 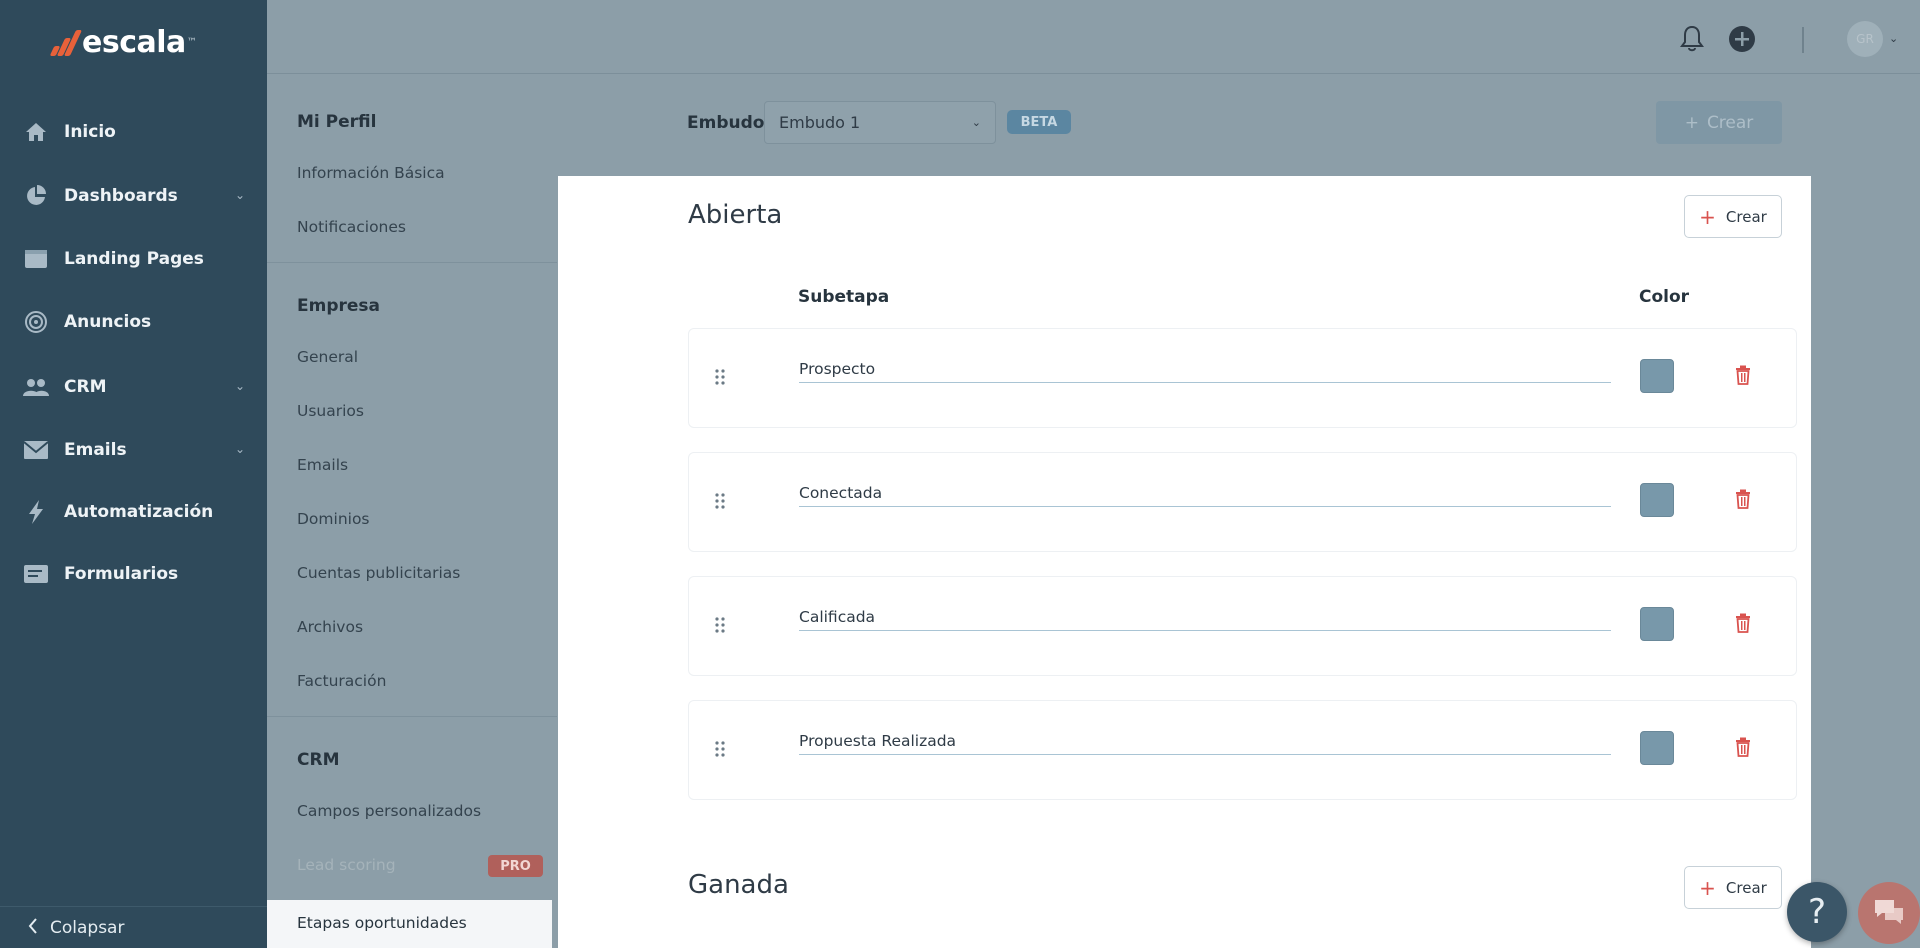 What do you see at coordinates (66, 42) in the screenshot?
I see `logo-mark-icon` at bounding box center [66, 42].